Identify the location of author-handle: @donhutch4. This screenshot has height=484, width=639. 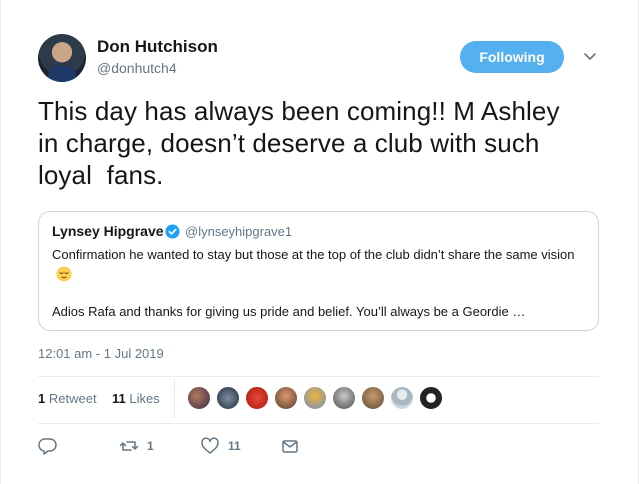
(137, 68).